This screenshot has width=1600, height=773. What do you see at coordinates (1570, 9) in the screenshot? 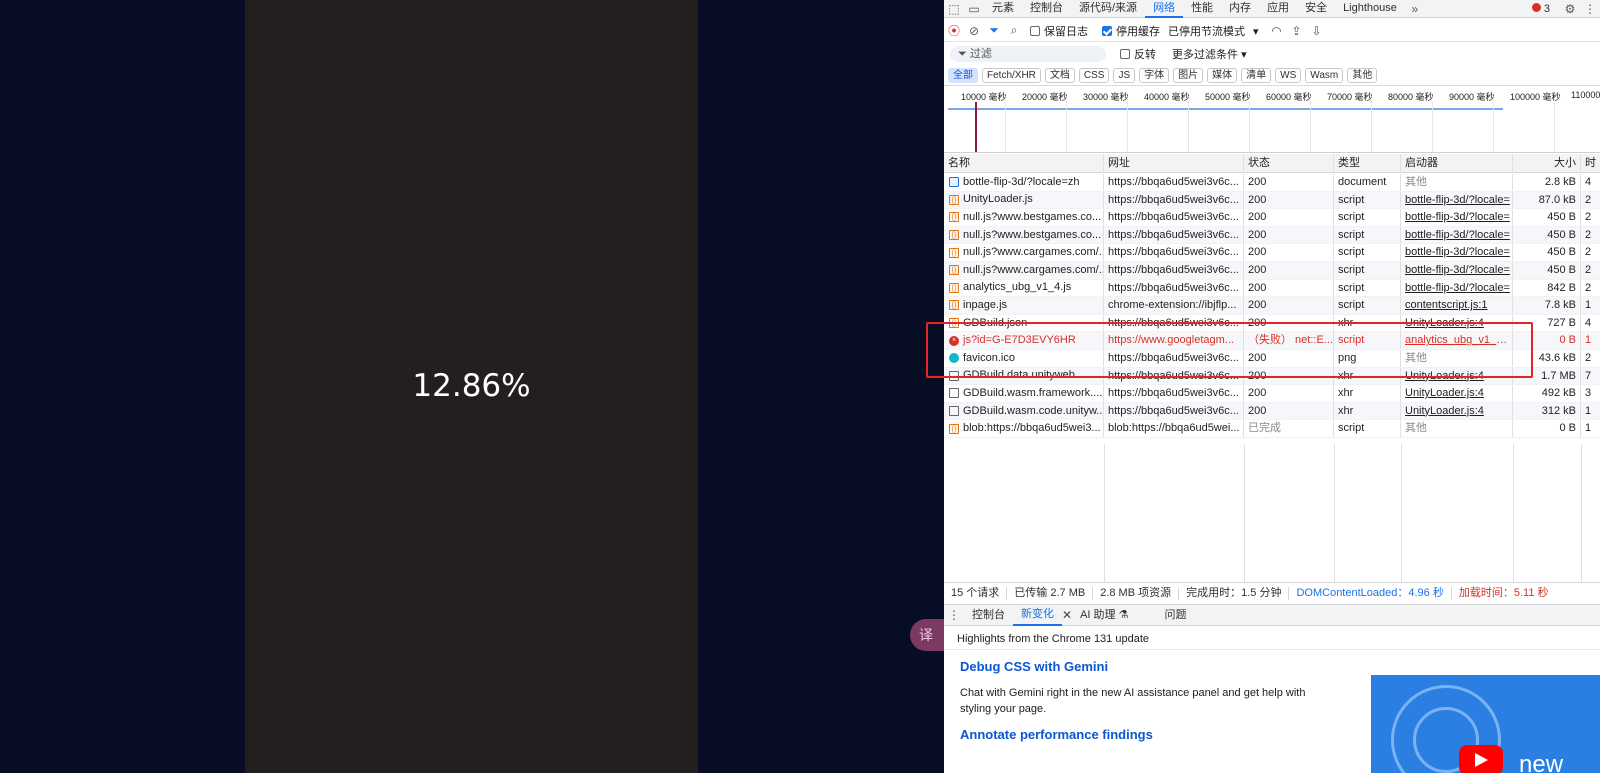
I see `gear-icon: ⚙` at bounding box center [1570, 9].